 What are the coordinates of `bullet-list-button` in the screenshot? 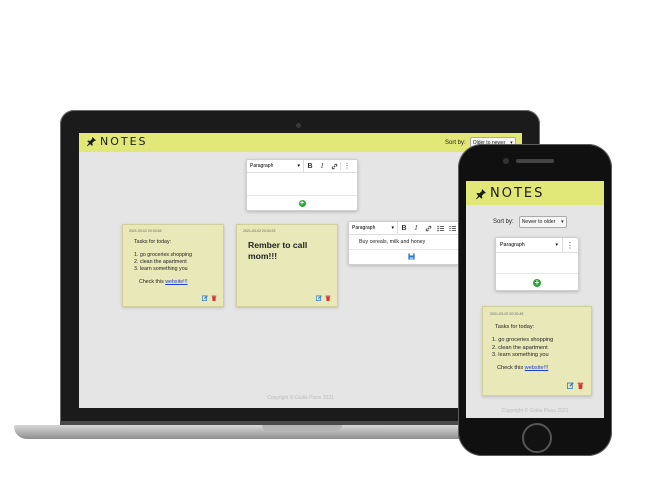 It's located at (440, 228).